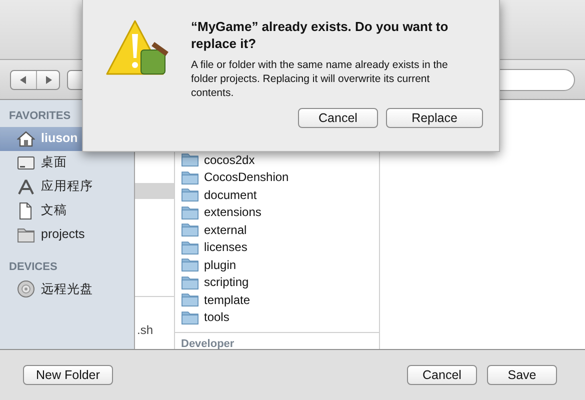  Describe the element at coordinates (67, 186) in the screenshot. I see `sidebar-item: 应用程序` at that location.